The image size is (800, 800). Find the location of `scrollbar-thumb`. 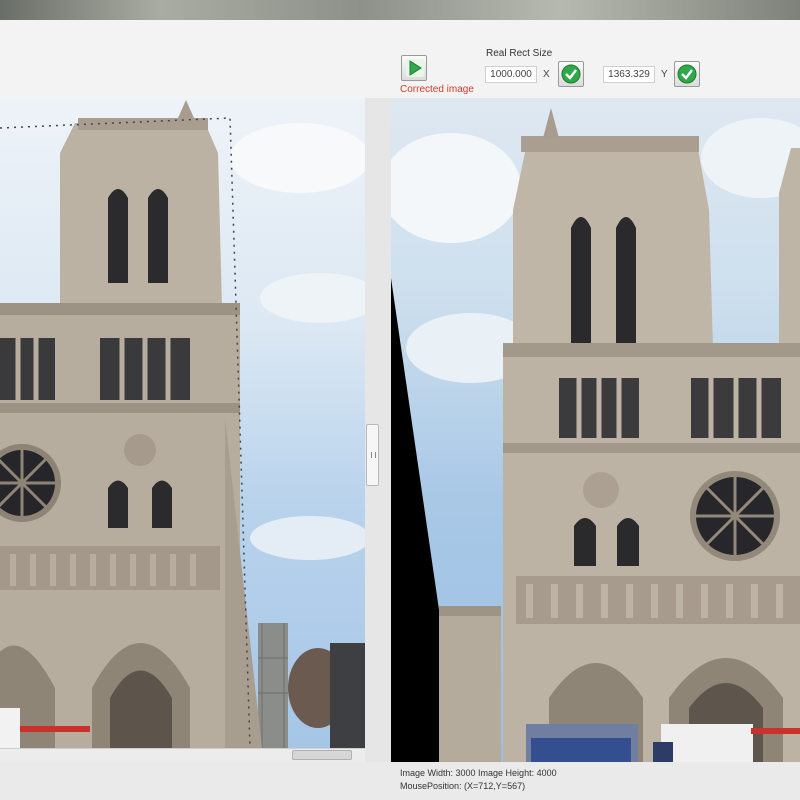

scrollbar-thumb is located at coordinates (322, 755).